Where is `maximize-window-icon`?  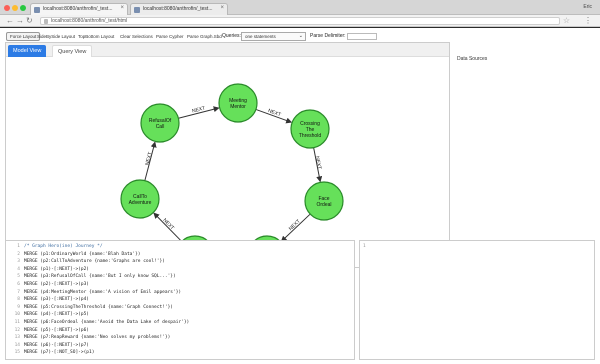 maximize-window-icon is located at coordinates (23, 8).